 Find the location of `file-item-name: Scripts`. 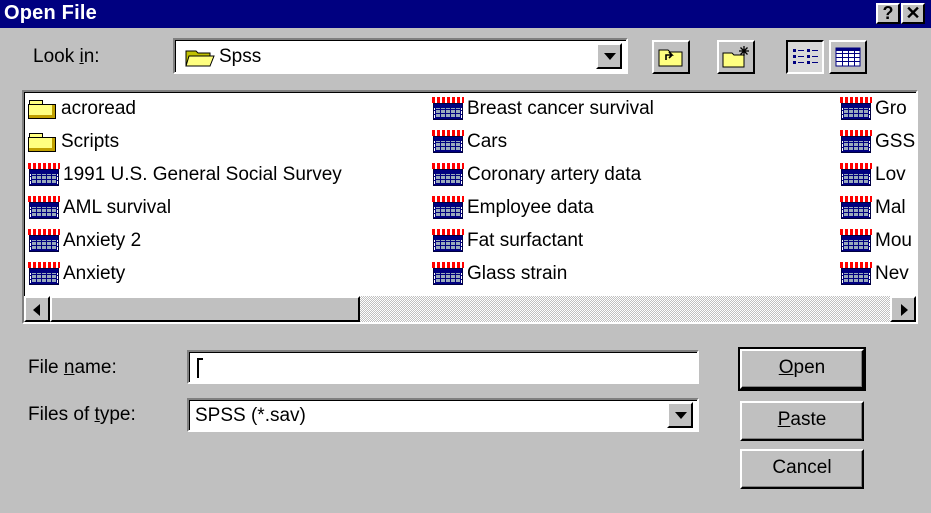

file-item-name: Scripts is located at coordinates (90, 141).